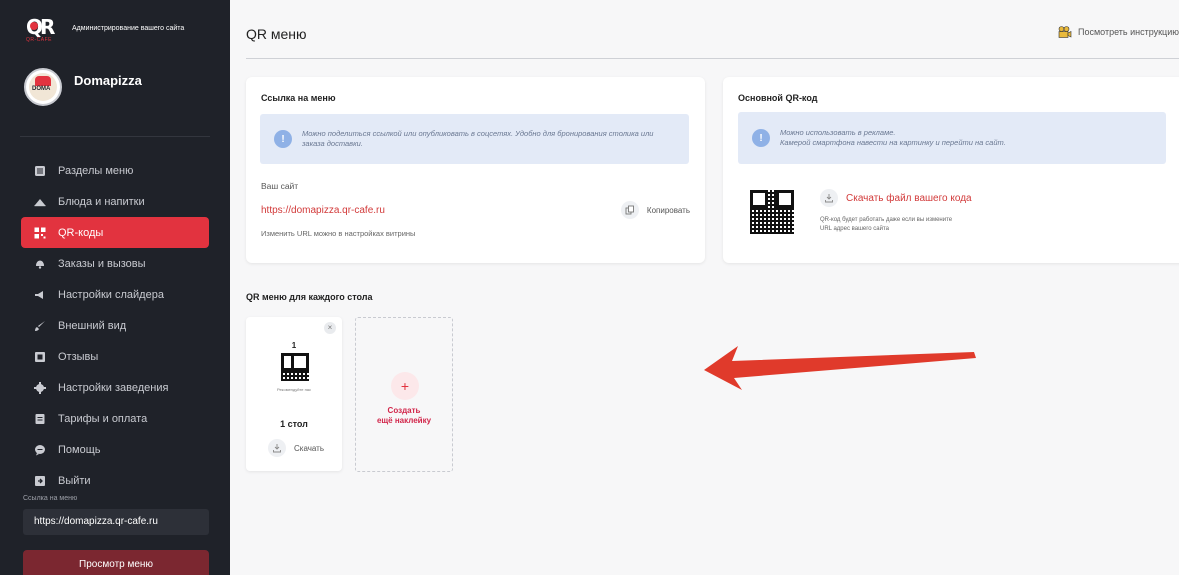 The height and width of the screenshot is (575, 1179). I want to click on instructions-link: Посмотреть инструкцию, so click(1118, 32).